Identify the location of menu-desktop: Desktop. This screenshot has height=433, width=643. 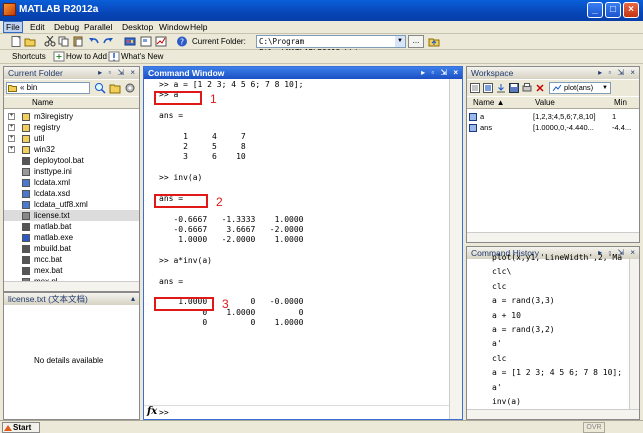
(137, 27).